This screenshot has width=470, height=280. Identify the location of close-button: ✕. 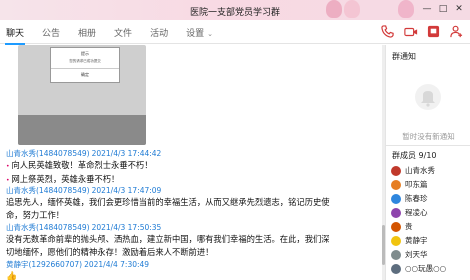
(459, 8).